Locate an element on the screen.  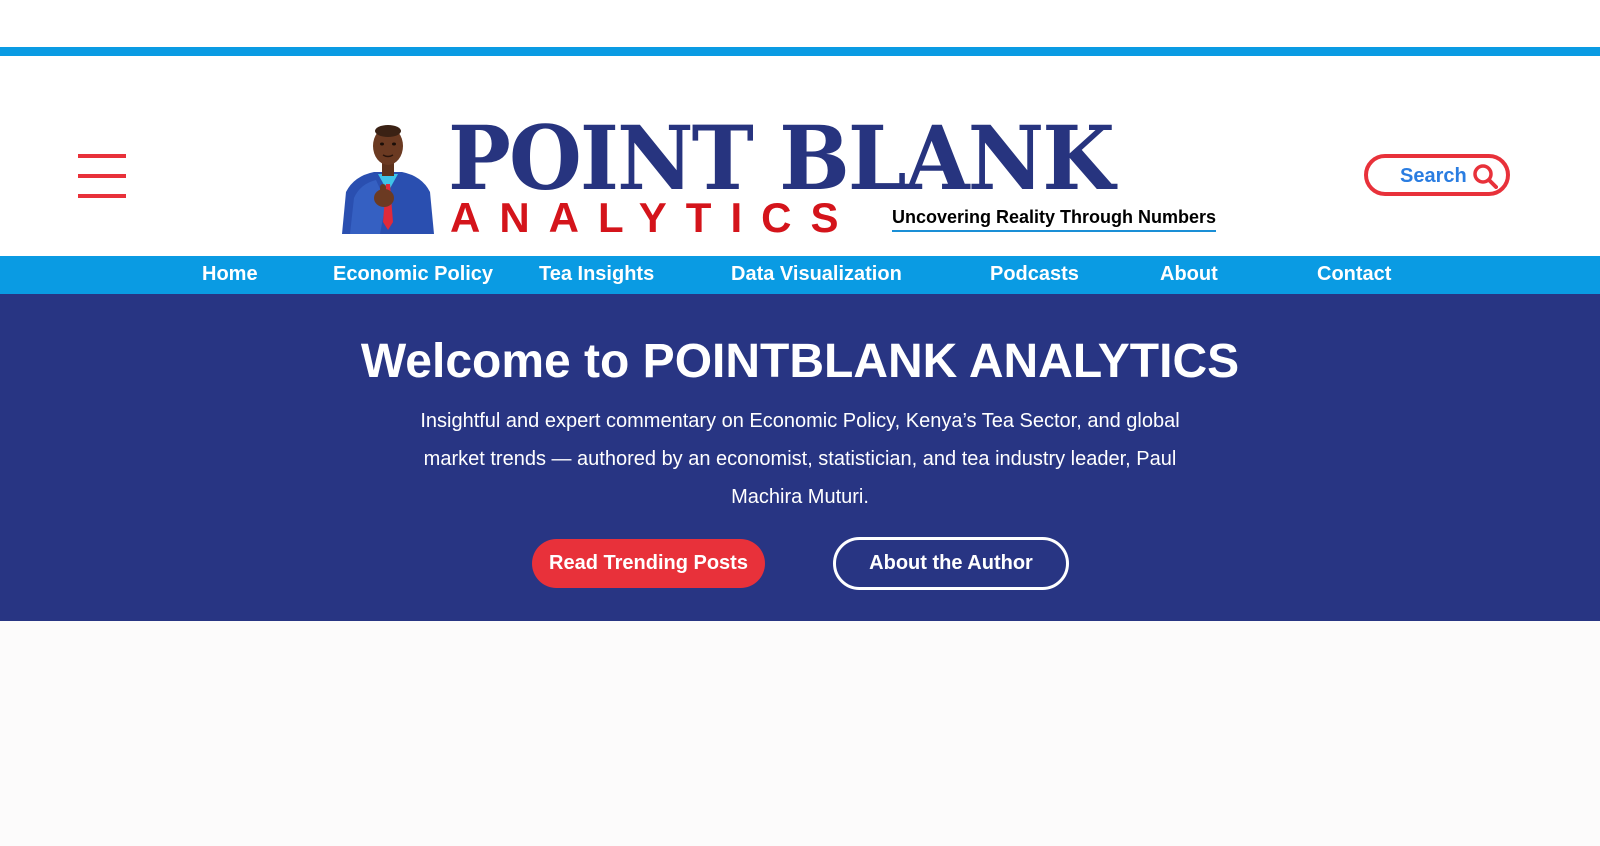
nav-item-tea-insights: Tea Insights is located at coordinates (596, 274).